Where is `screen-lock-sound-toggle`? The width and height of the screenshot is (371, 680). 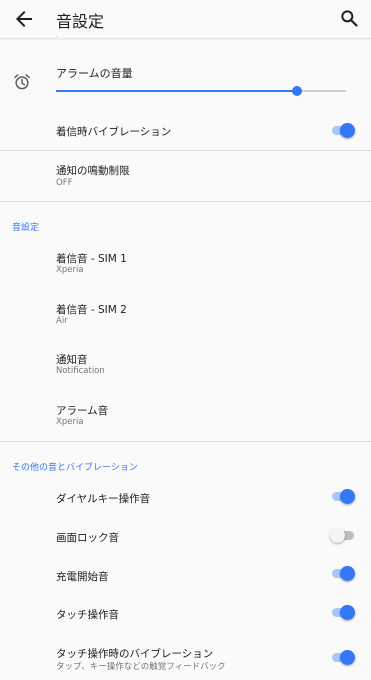 screen-lock-sound-toggle is located at coordinates (344, 536).